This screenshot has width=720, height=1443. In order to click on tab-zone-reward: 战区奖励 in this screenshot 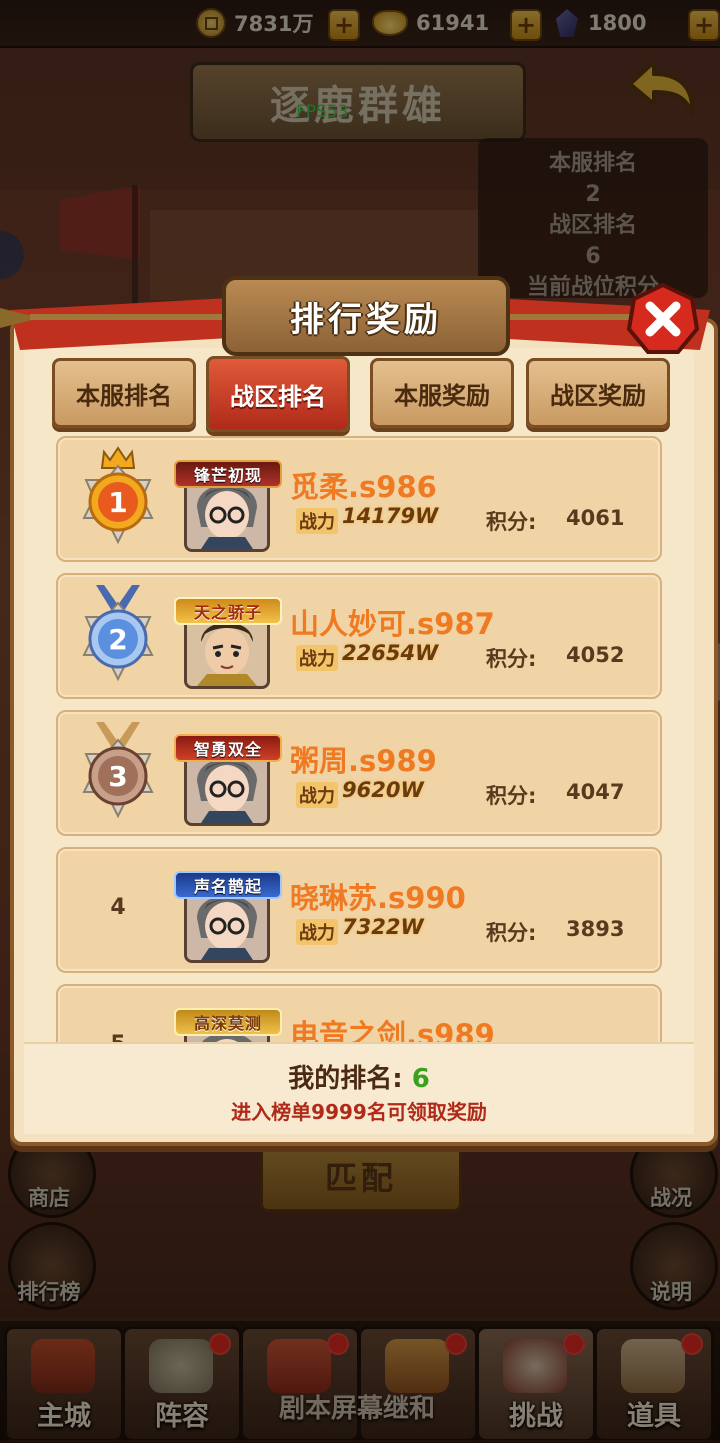, I will do `click(598, 393)`.